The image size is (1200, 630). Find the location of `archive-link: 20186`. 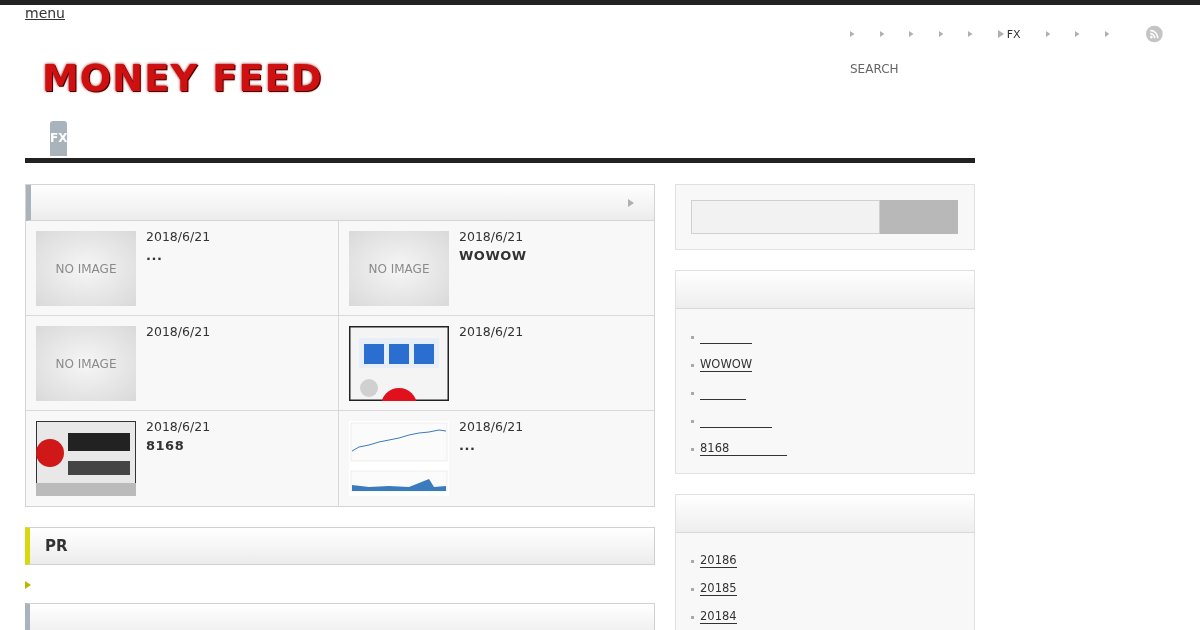

archive-link: 20186 is located at coordinates (718, 561).